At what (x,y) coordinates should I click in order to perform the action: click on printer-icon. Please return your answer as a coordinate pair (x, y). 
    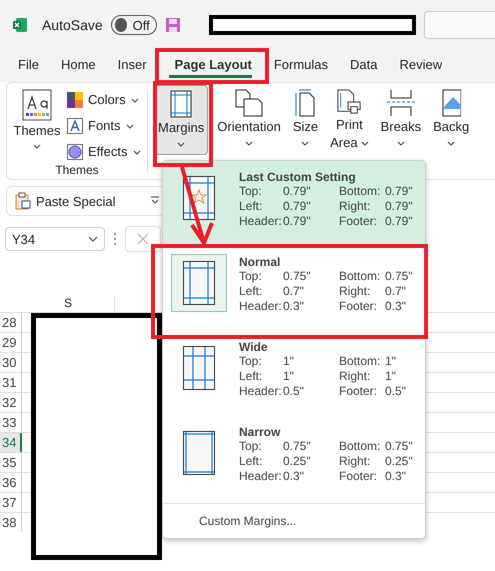
    Looking at the image, I should click on (349, 102).